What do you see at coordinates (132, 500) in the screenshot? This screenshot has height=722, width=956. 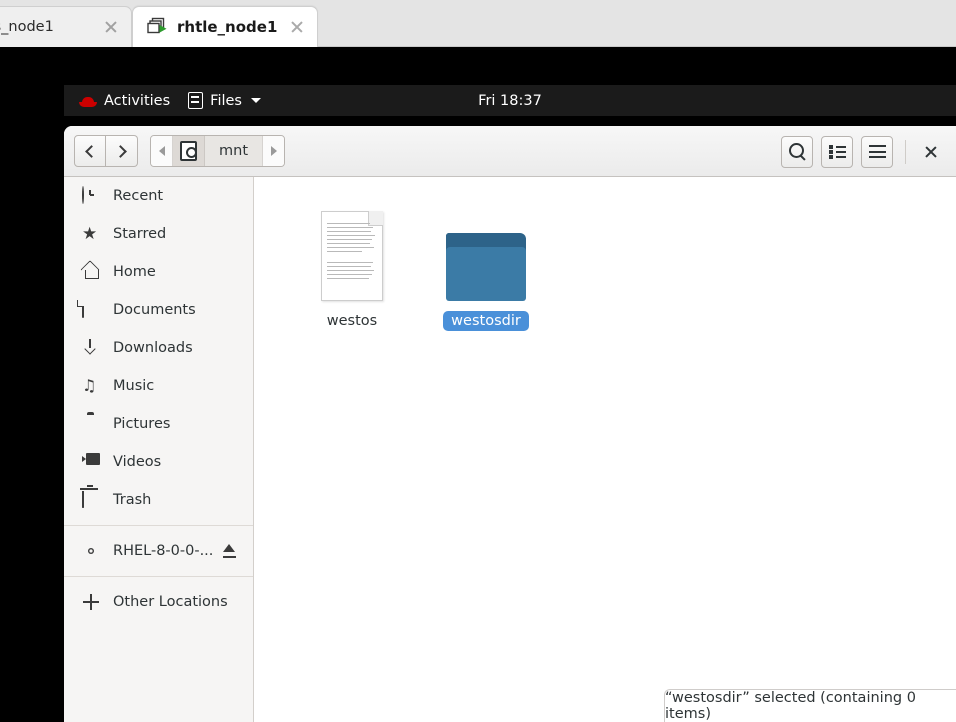 I see `sidebar-item-label: Trash` at bounding box center [132, 500].